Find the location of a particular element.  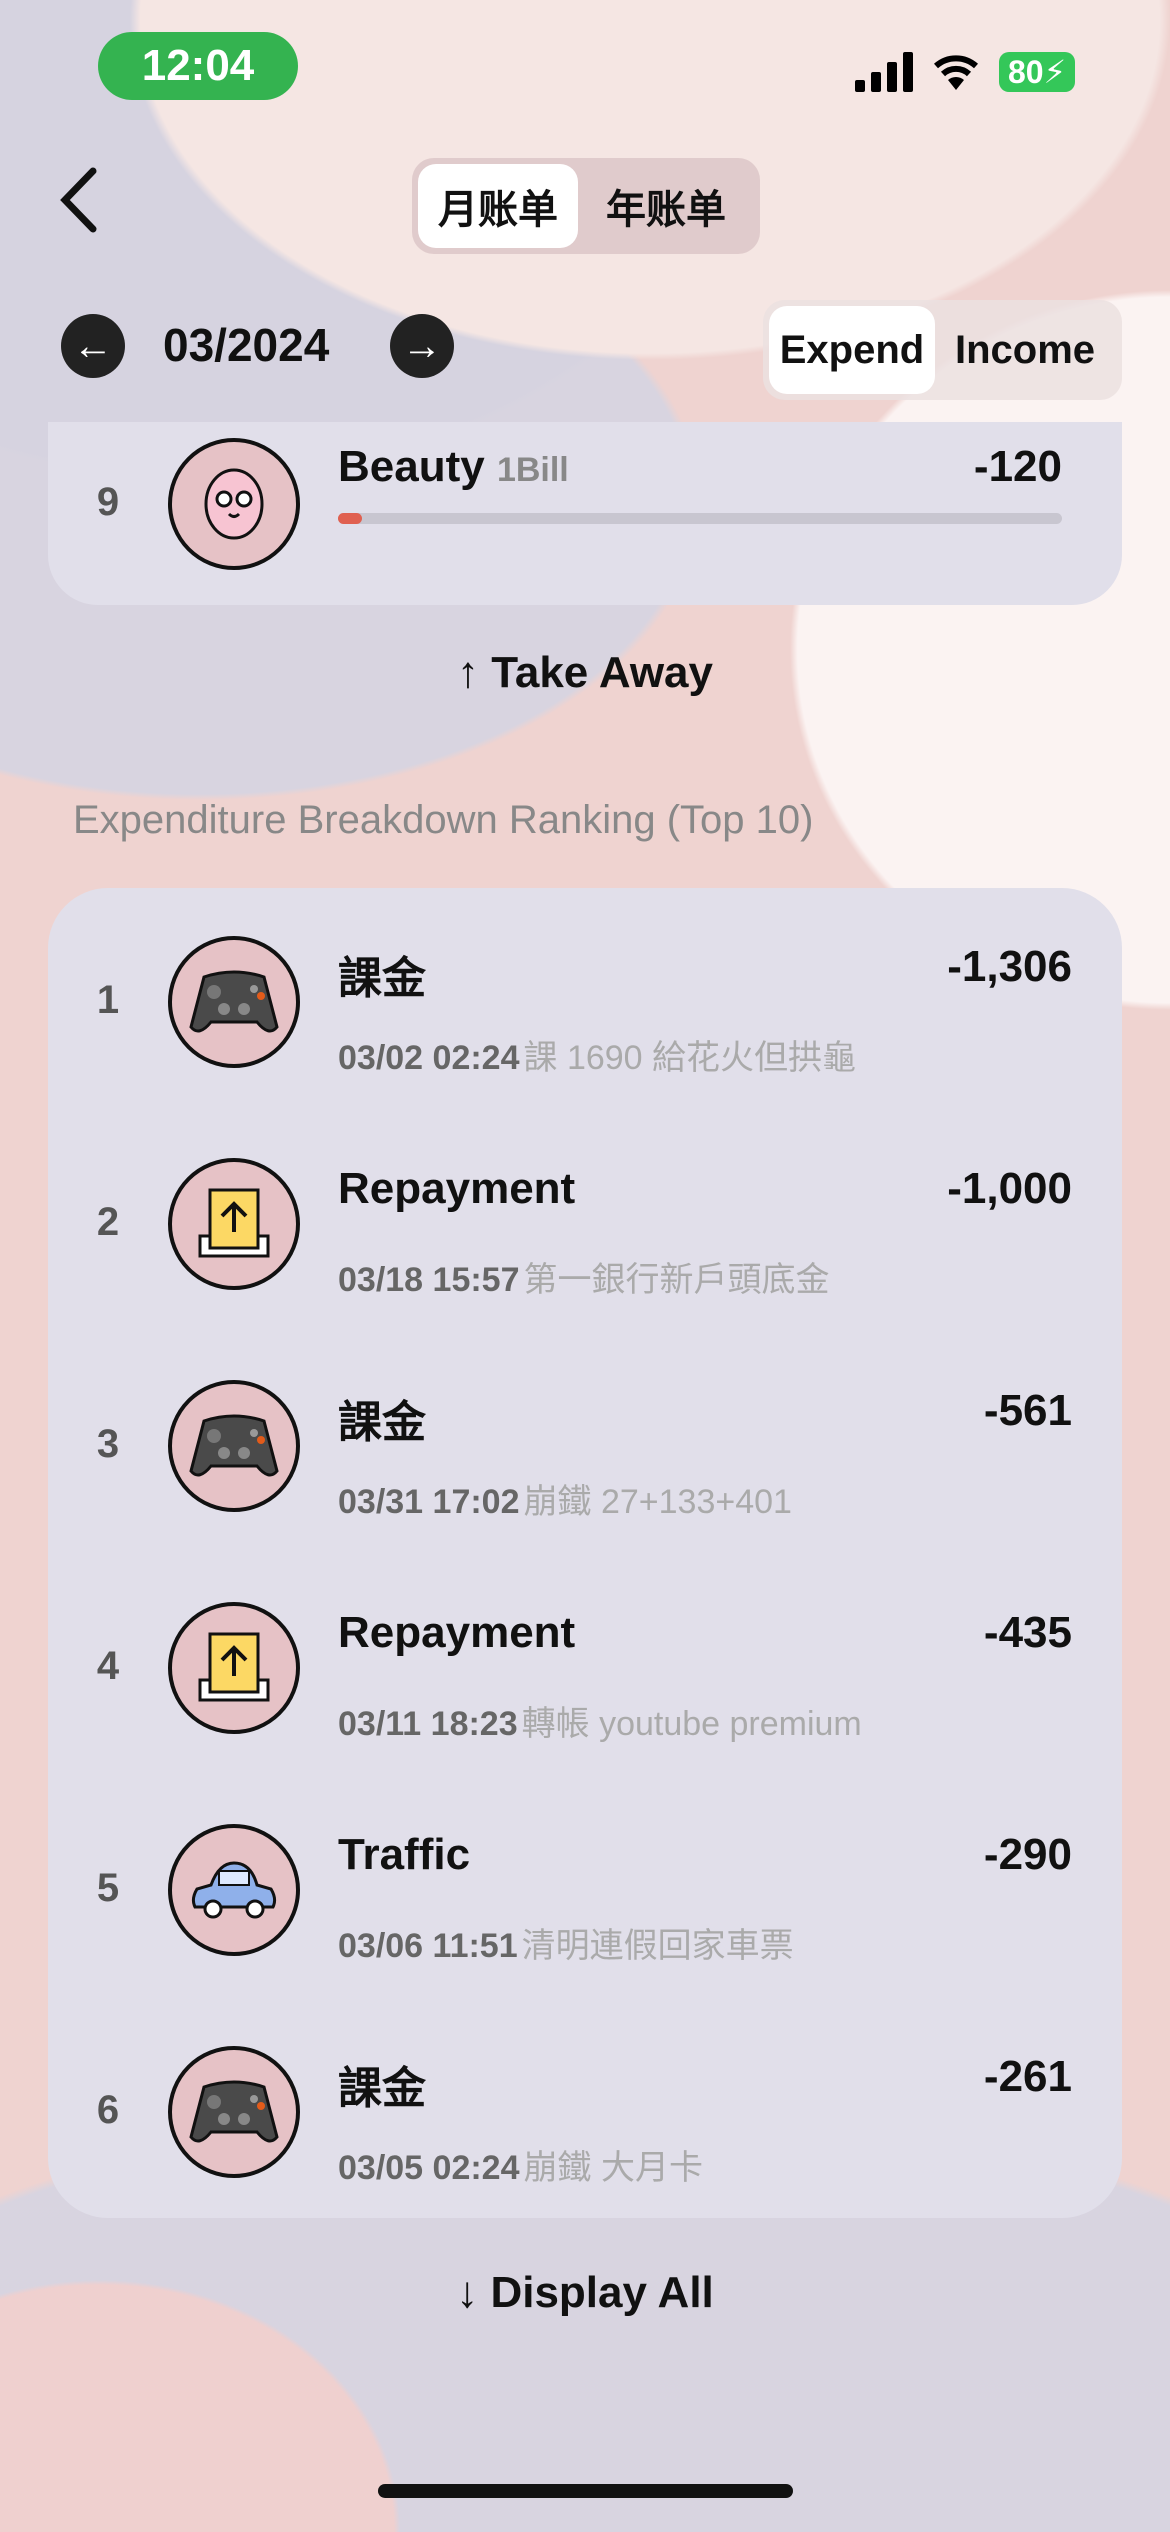

item-note: 第一銀行新戶頭底金 is located at coordinates (676, 1280).